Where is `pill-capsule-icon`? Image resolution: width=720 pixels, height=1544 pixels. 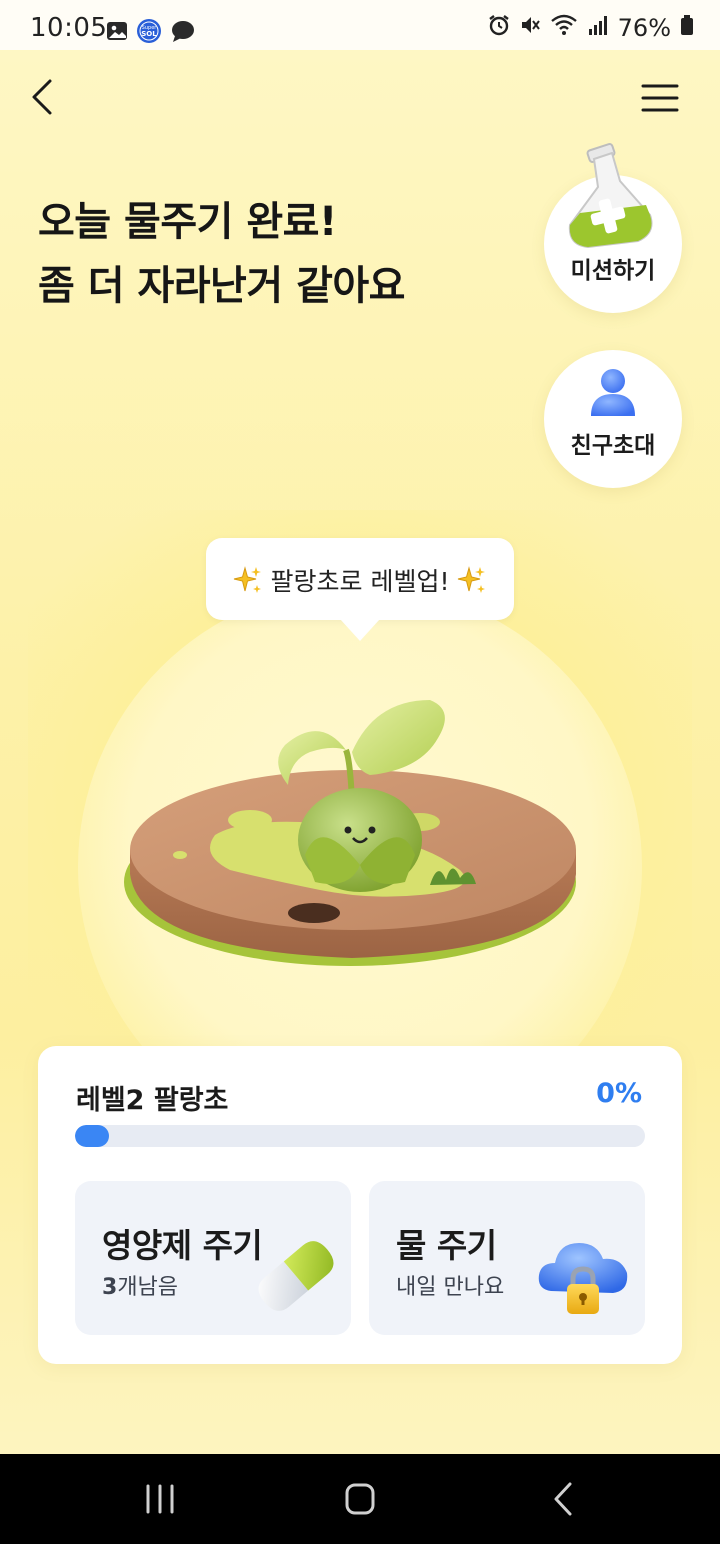
pill-capsule-icon is located at coordinates (296, 1276).